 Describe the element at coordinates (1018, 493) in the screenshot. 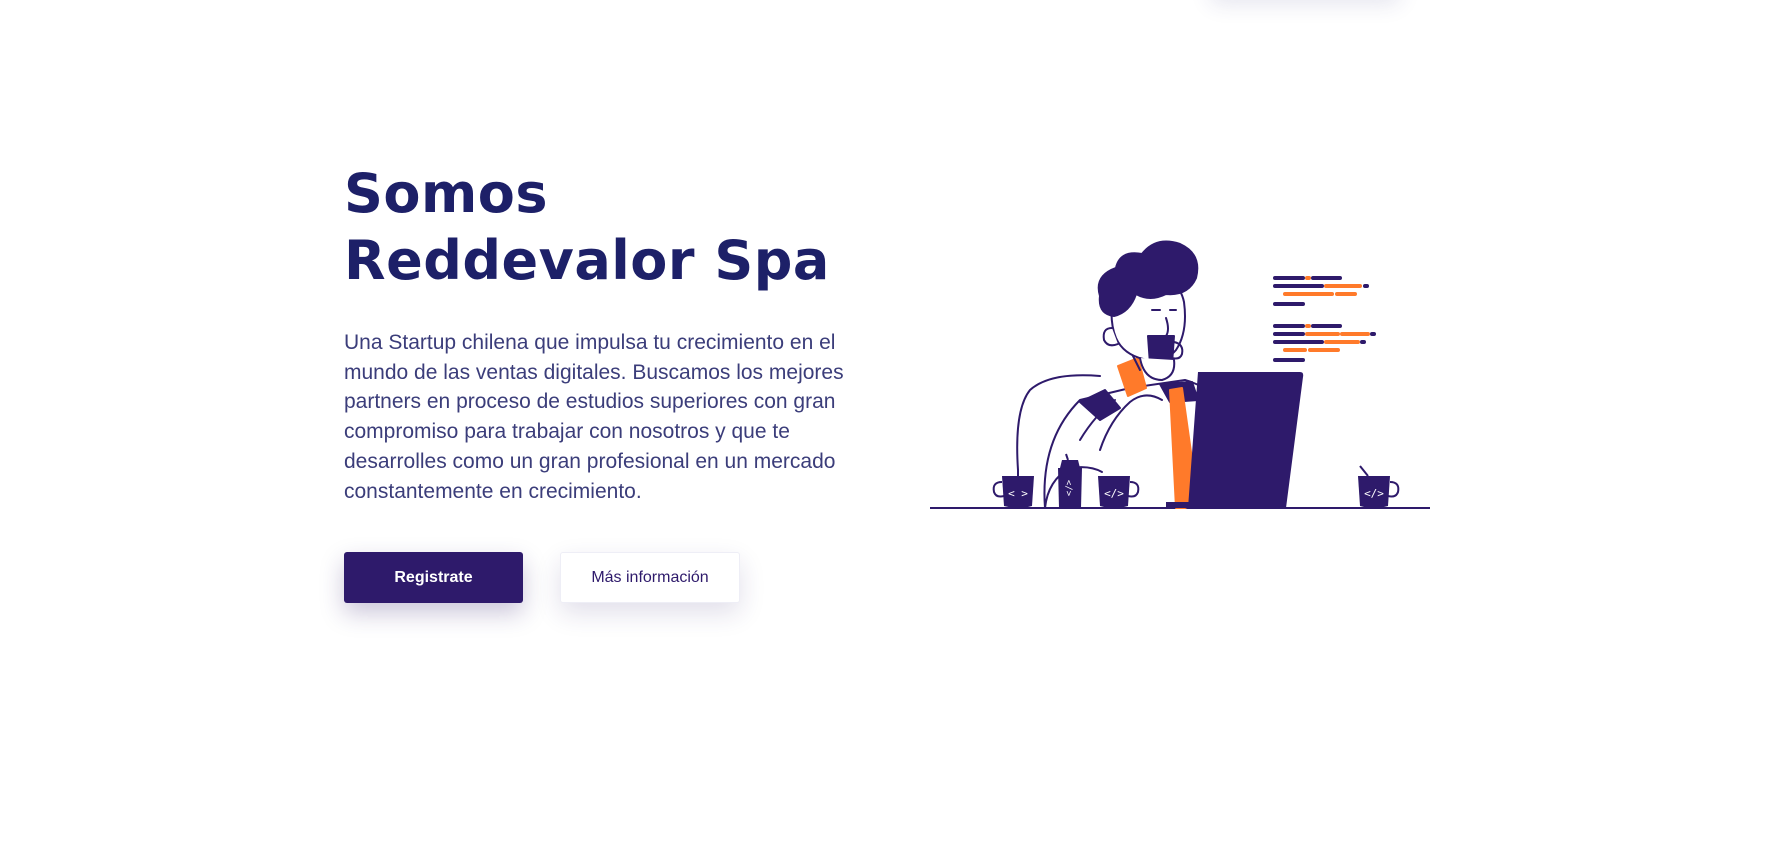

I see `mug-label-1: < >` at that location.